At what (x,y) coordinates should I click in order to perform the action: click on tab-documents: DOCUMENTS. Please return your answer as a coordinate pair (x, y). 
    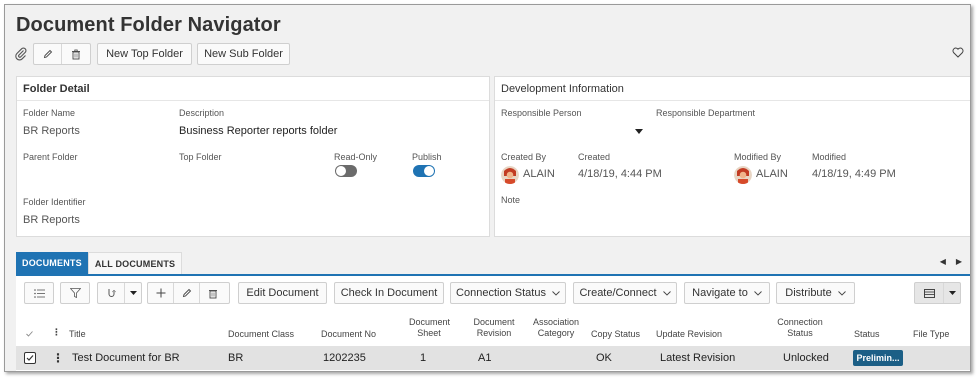
    Looking at the image, I should click on (52, 263).